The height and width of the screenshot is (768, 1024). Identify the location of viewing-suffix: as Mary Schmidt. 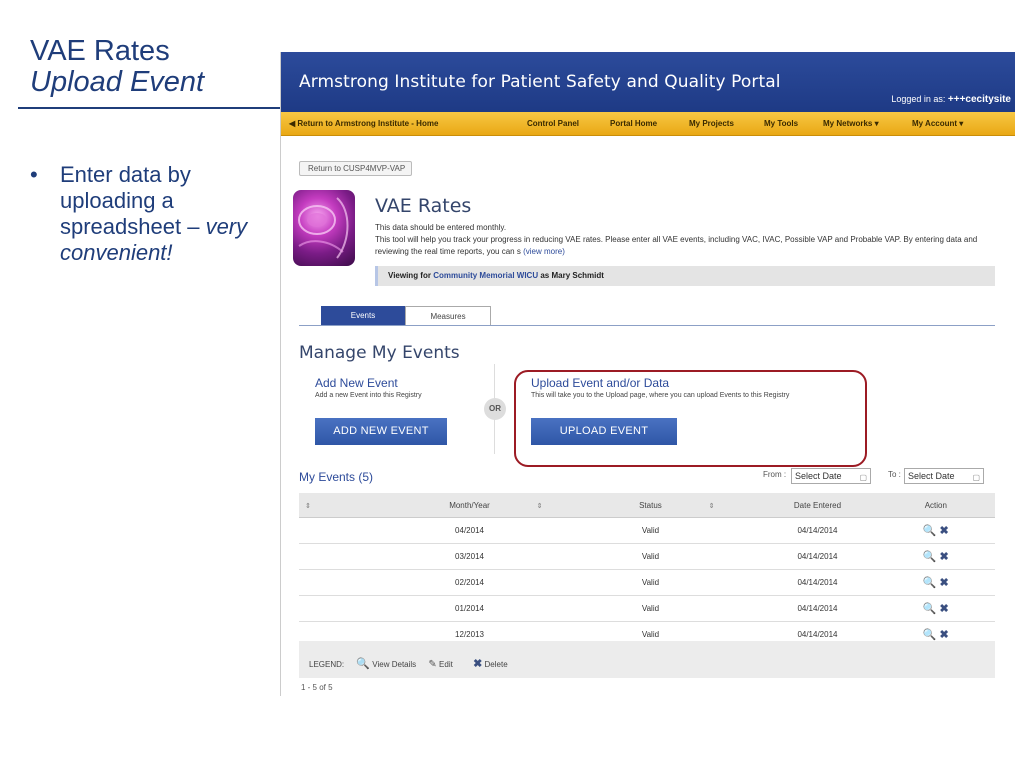
(572, 275).